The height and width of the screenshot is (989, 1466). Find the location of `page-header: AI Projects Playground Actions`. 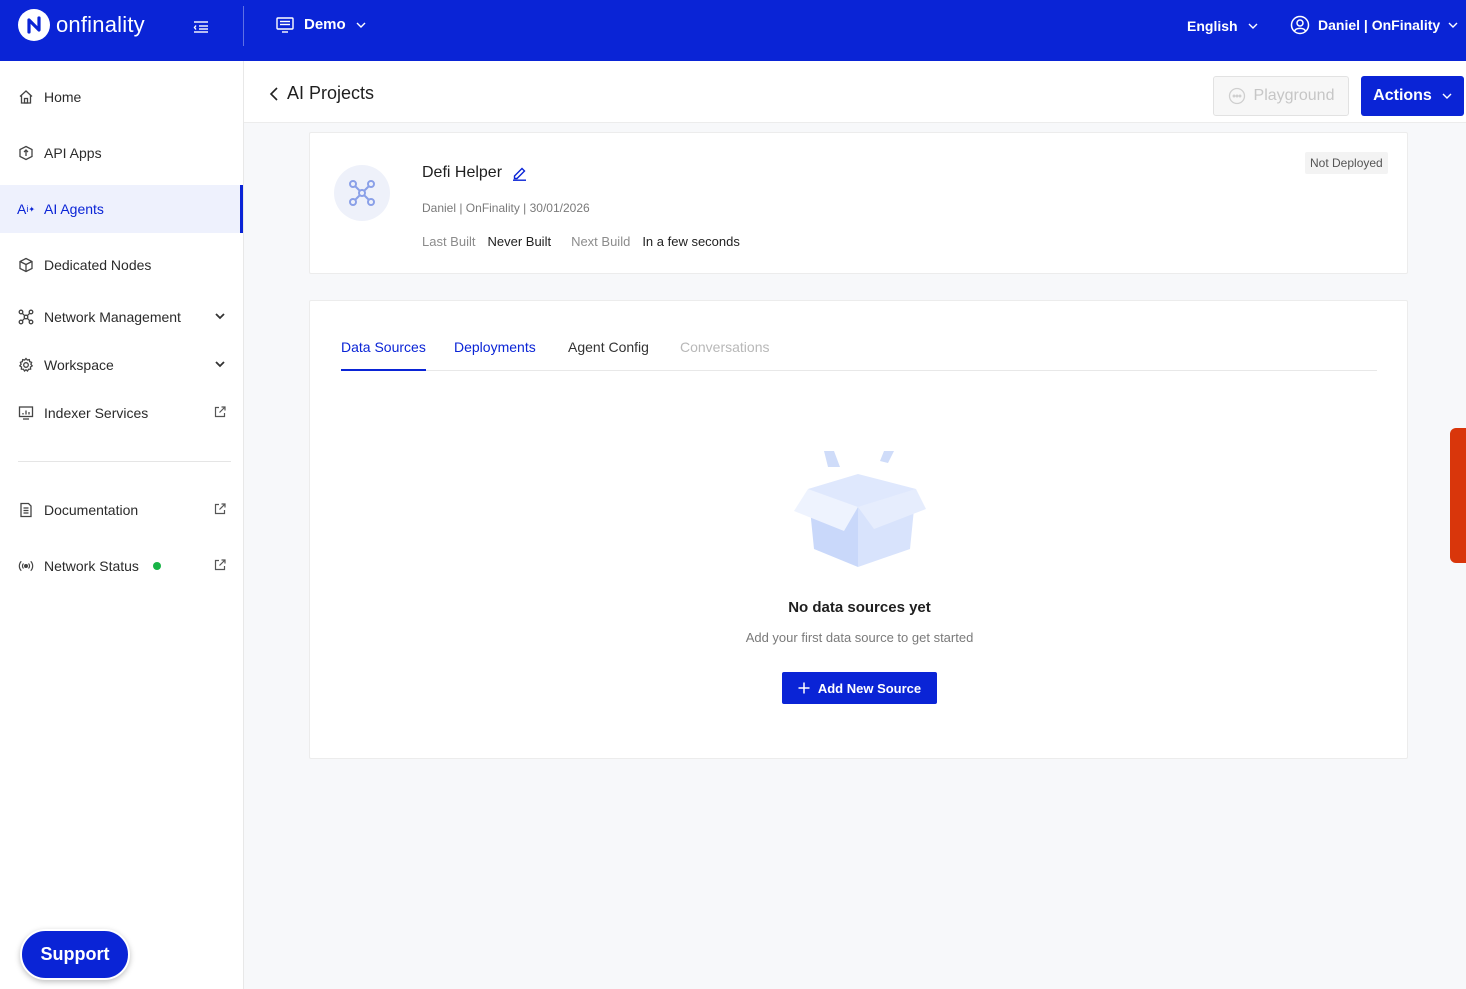

page-header: AI Projects Playground Actions is located at coordinates (855, 92).